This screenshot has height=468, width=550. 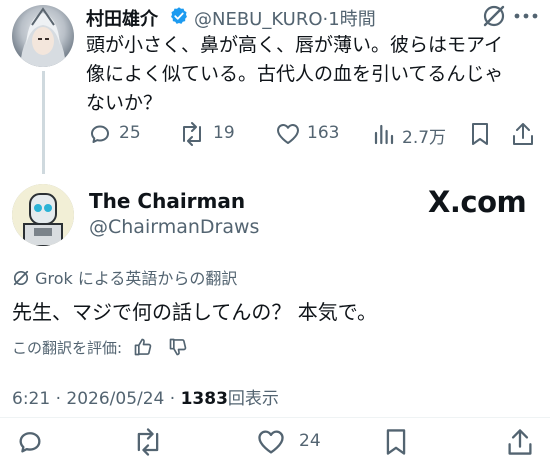 What do you see at coordinates (494, 16) in the screenshot?
I see `grok-icon` at bounding box center [494, 16].